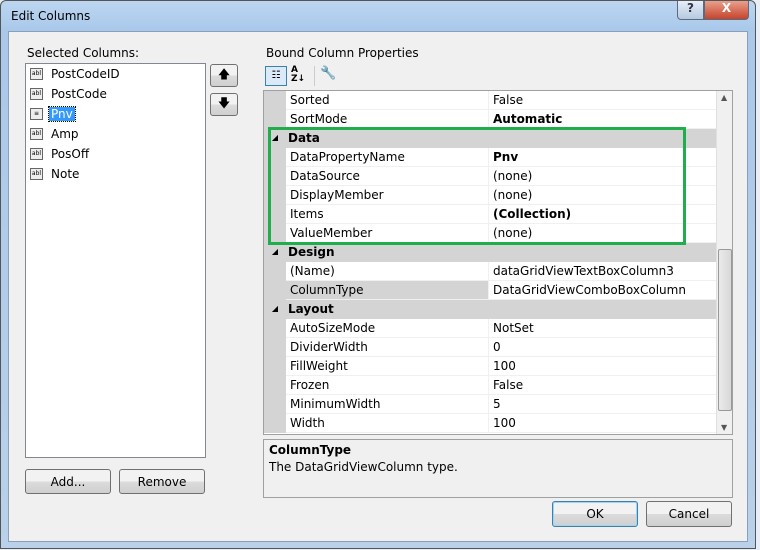  I want to click on property-row: DividerWidth 0, so click(490, 347).